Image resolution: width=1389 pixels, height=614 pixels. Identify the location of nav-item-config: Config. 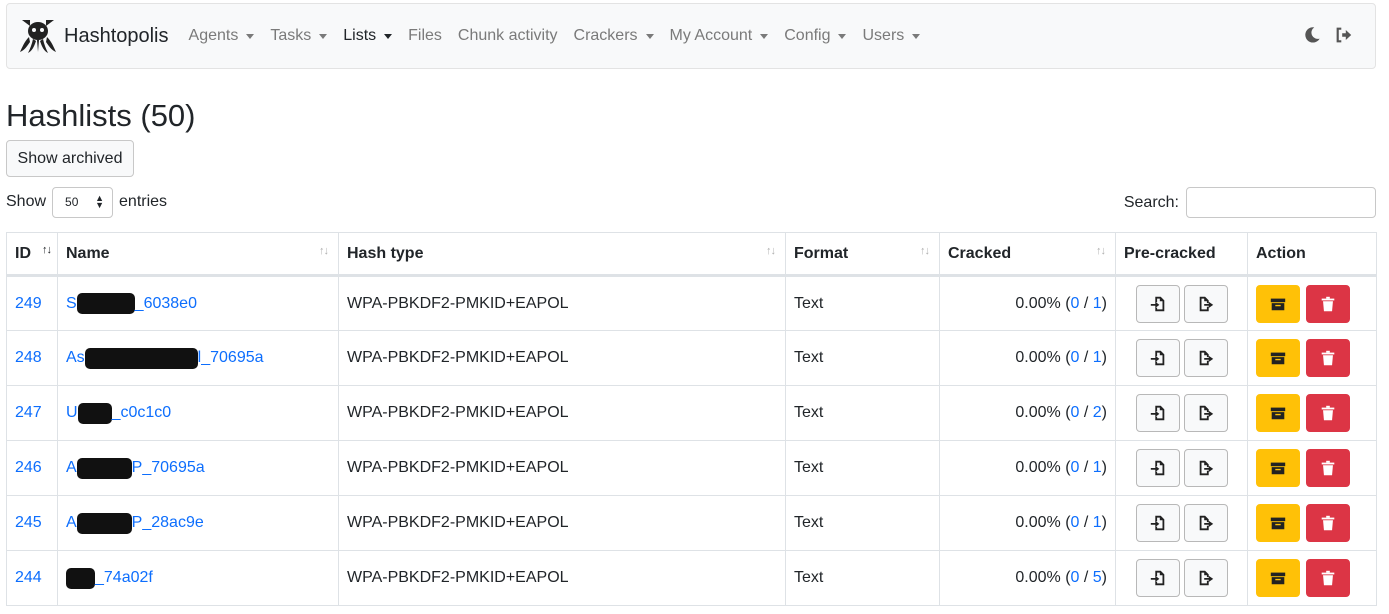
(815, 36).